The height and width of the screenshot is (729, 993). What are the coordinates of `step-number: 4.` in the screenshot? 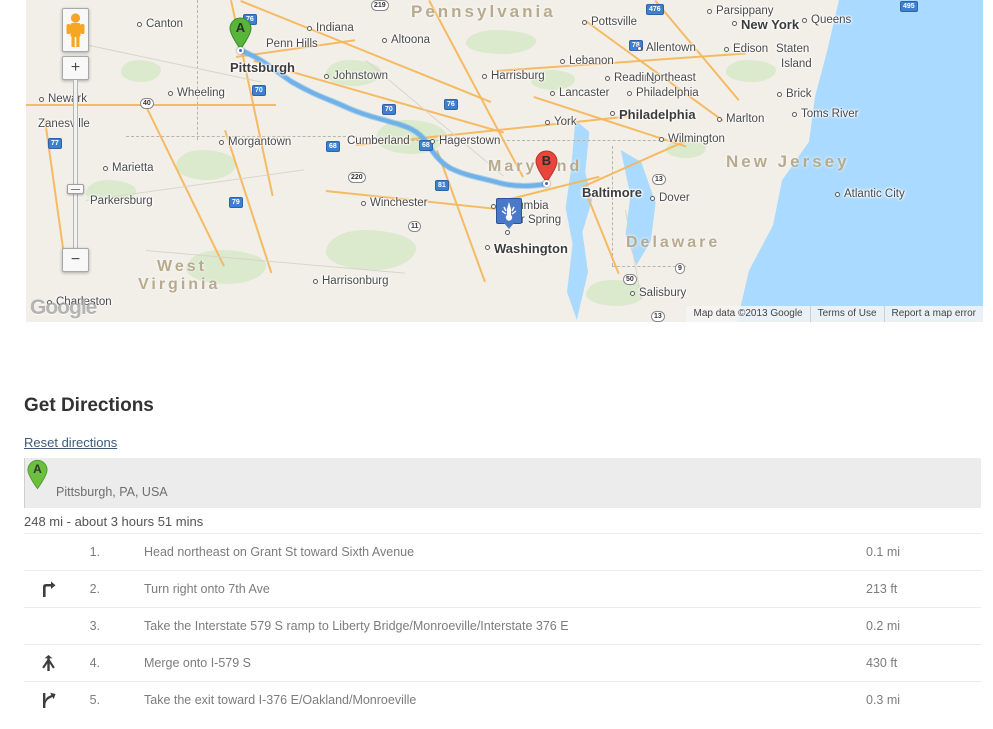 It's located at (96, 663).